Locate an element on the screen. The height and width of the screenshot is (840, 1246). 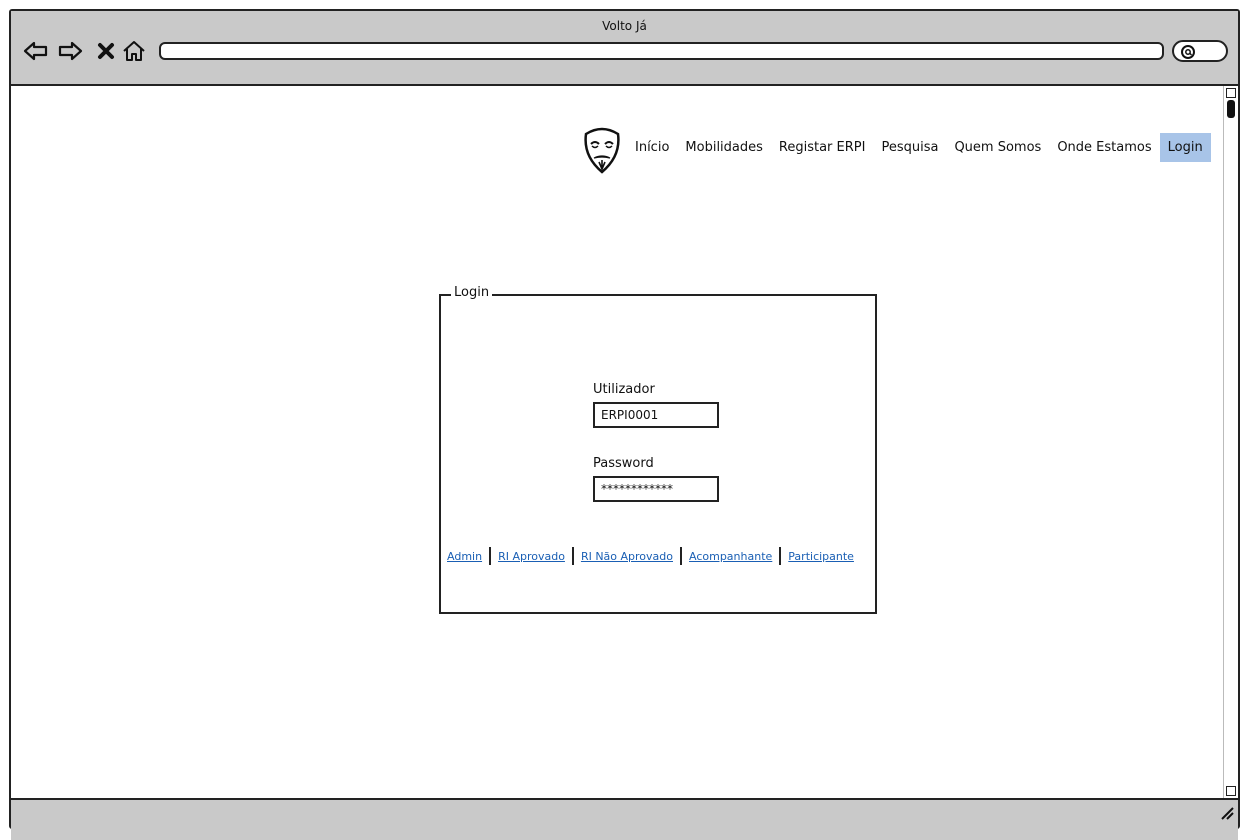
forward-icon is located at coordinates (70, 51).